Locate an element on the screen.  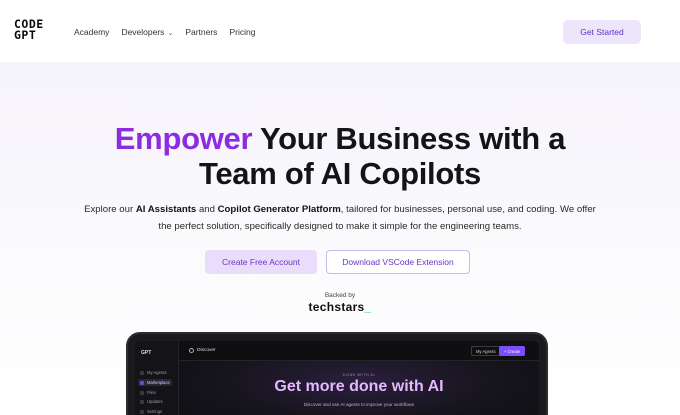
preview-logo: GPT is located at coordinates (146, 353).